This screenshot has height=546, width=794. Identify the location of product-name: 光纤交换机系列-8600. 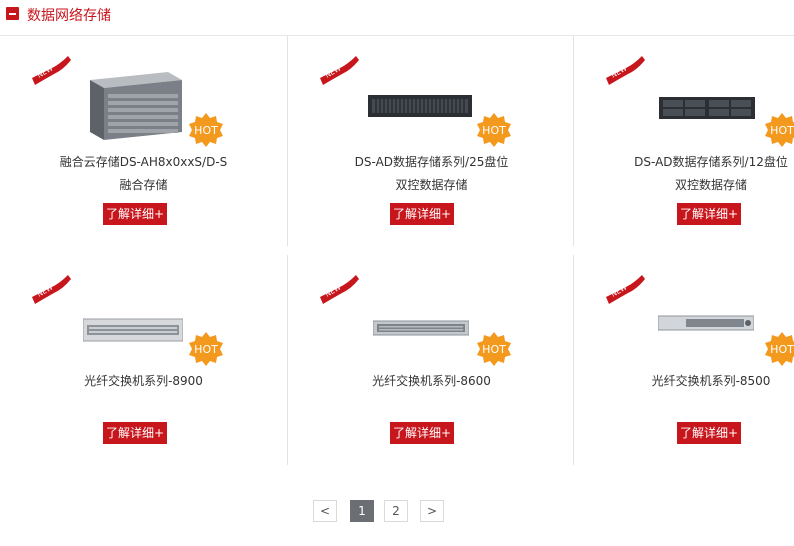
(431, 380).